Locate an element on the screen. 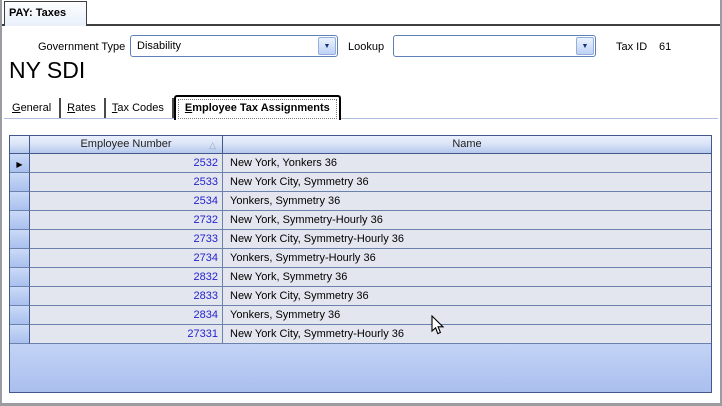  government-type-value: Disability is located at coordinates (159, 46).